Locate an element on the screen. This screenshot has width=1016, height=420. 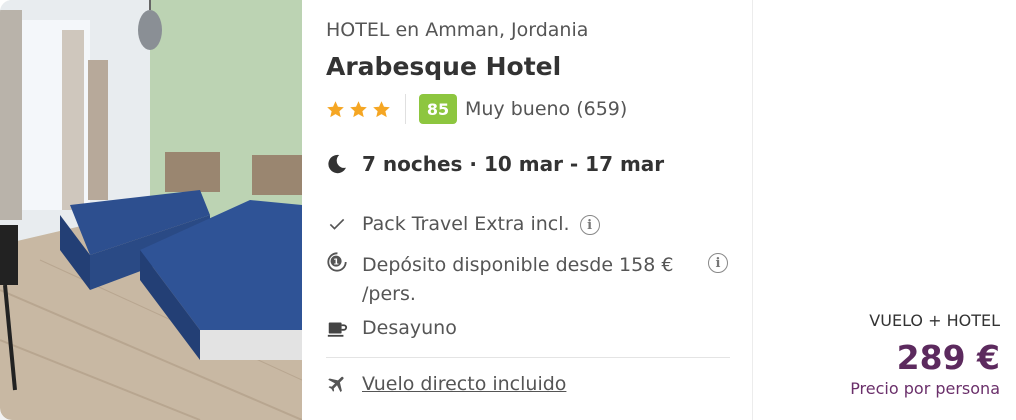
direct-flight-link: Vuelo directo incluido is located at coordinates (464, 384).